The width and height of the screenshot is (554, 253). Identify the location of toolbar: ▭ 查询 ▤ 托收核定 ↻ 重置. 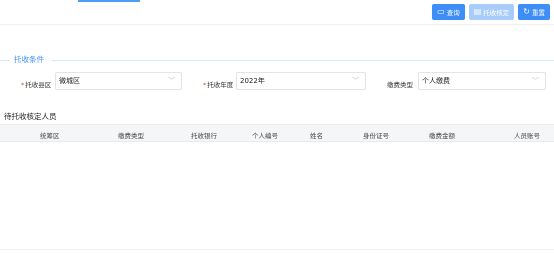
(491, 12).